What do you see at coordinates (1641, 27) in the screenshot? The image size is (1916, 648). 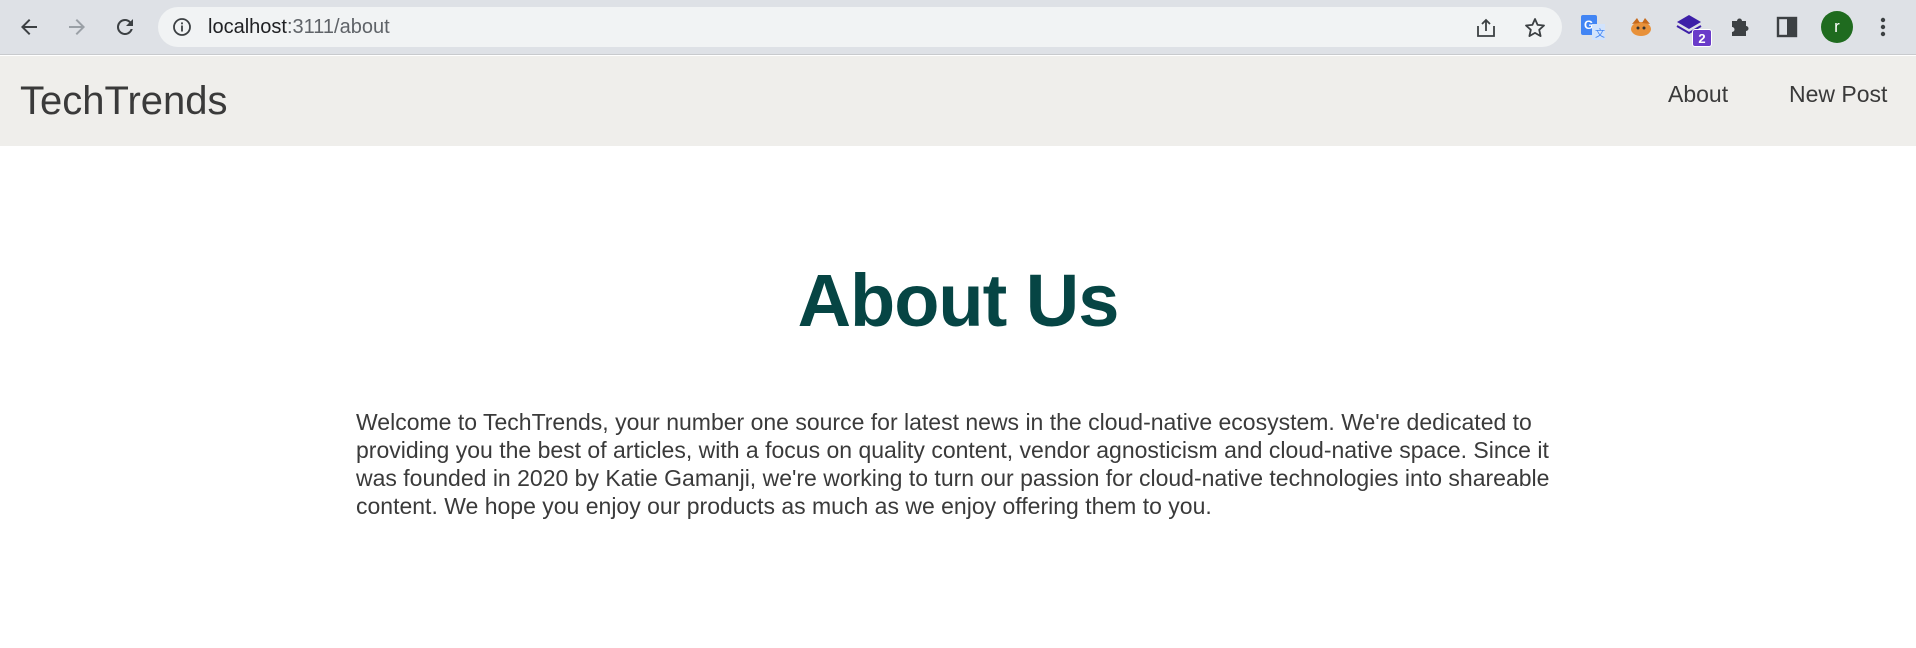 I see `fox-extension-icon` at bounding box center [1641, 27].